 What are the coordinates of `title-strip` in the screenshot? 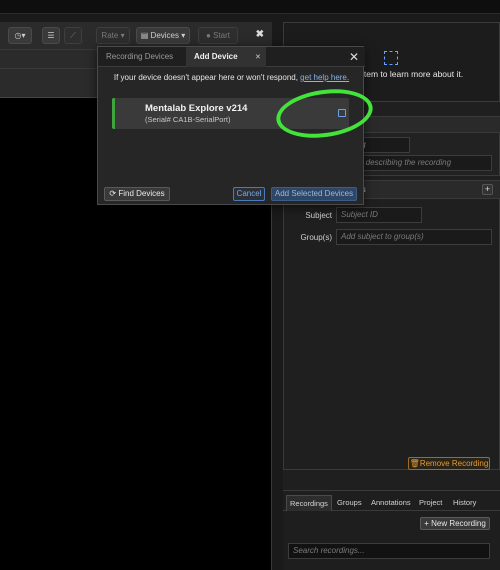 It's located at (250, 7).